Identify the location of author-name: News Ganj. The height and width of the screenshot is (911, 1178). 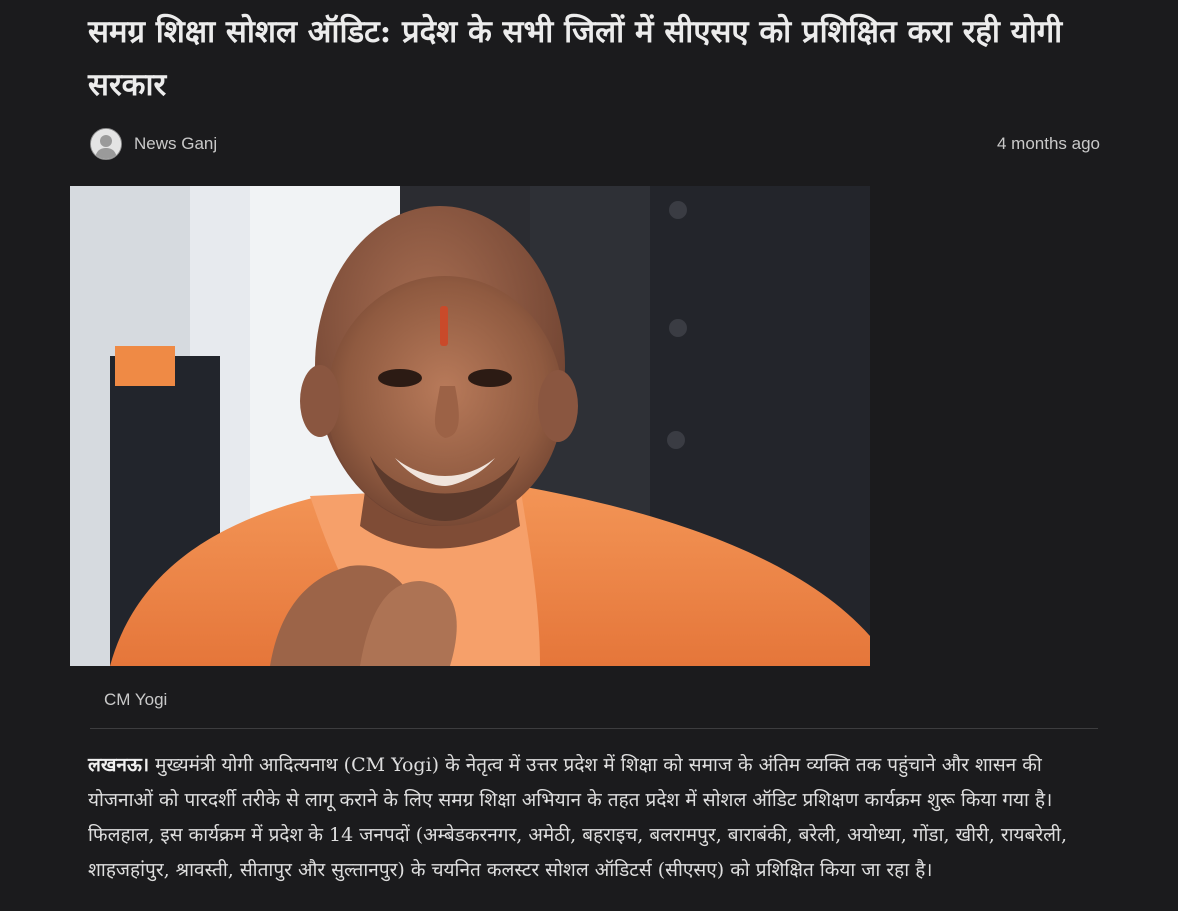
(175, 144).